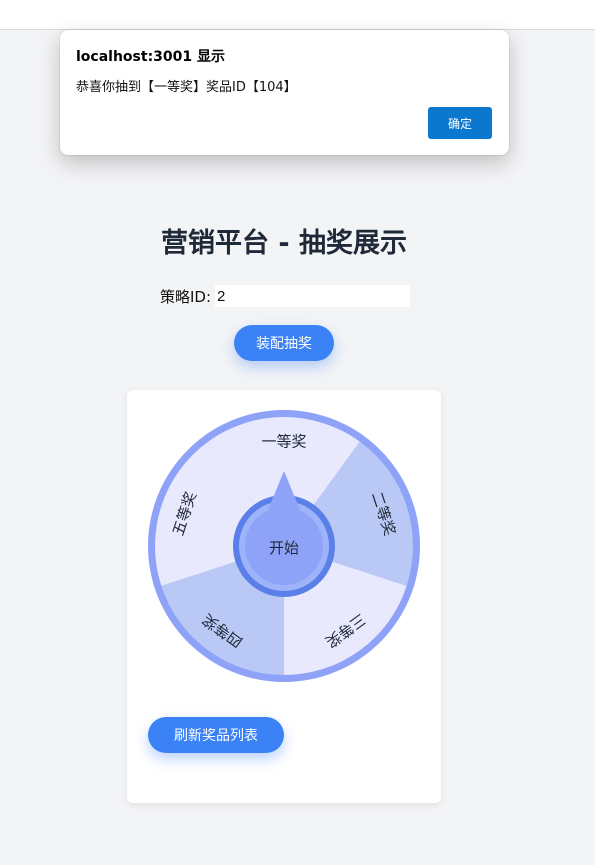  I want to click on page-title: 营销平台 - 抽奖展示, so click(283, 243).